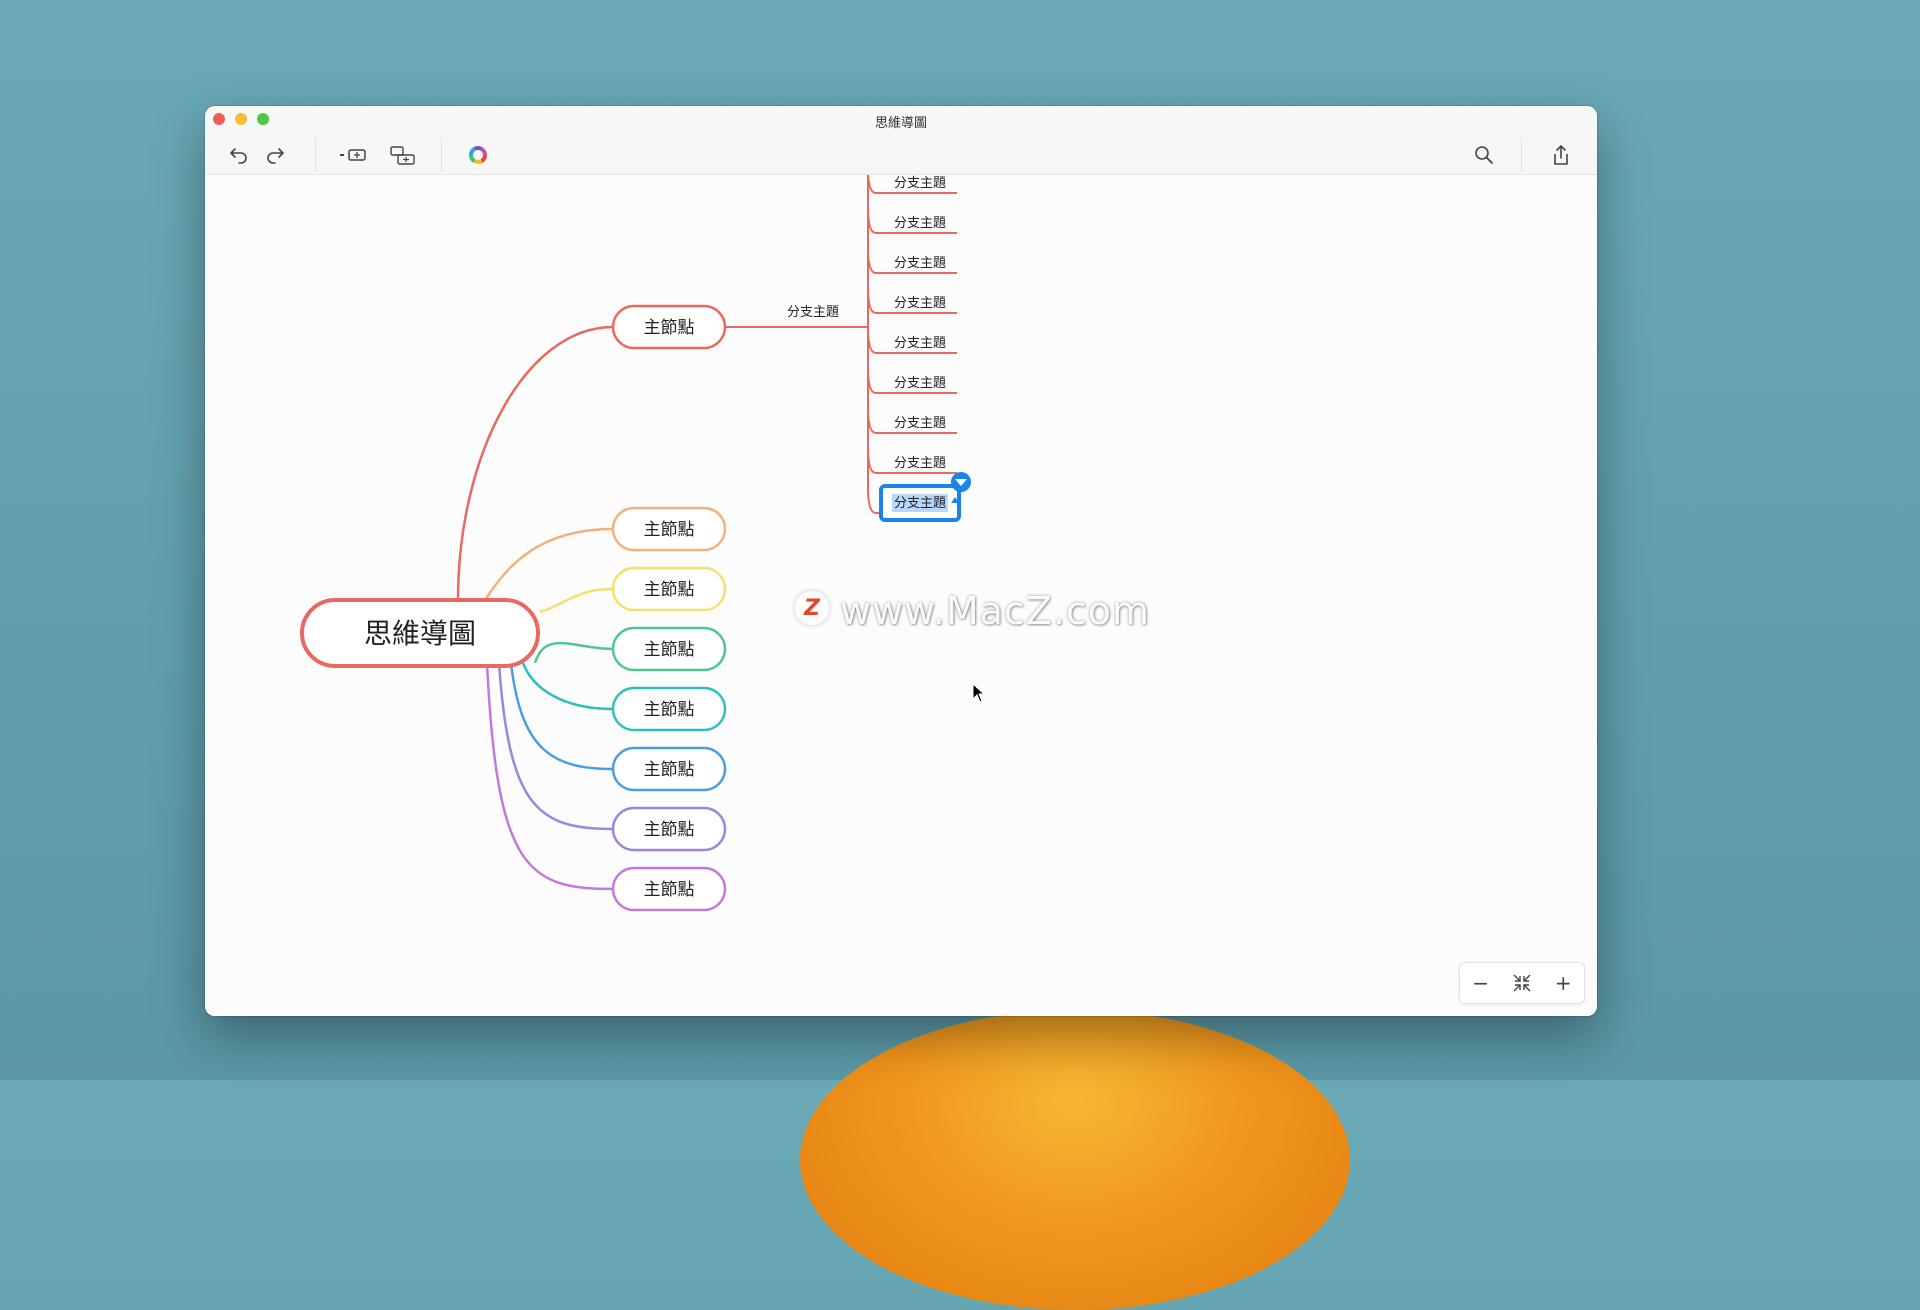  Describe the element at coordinates (901, 140) in the screenshot. I see `titlebar: 思維導圖` at that location.